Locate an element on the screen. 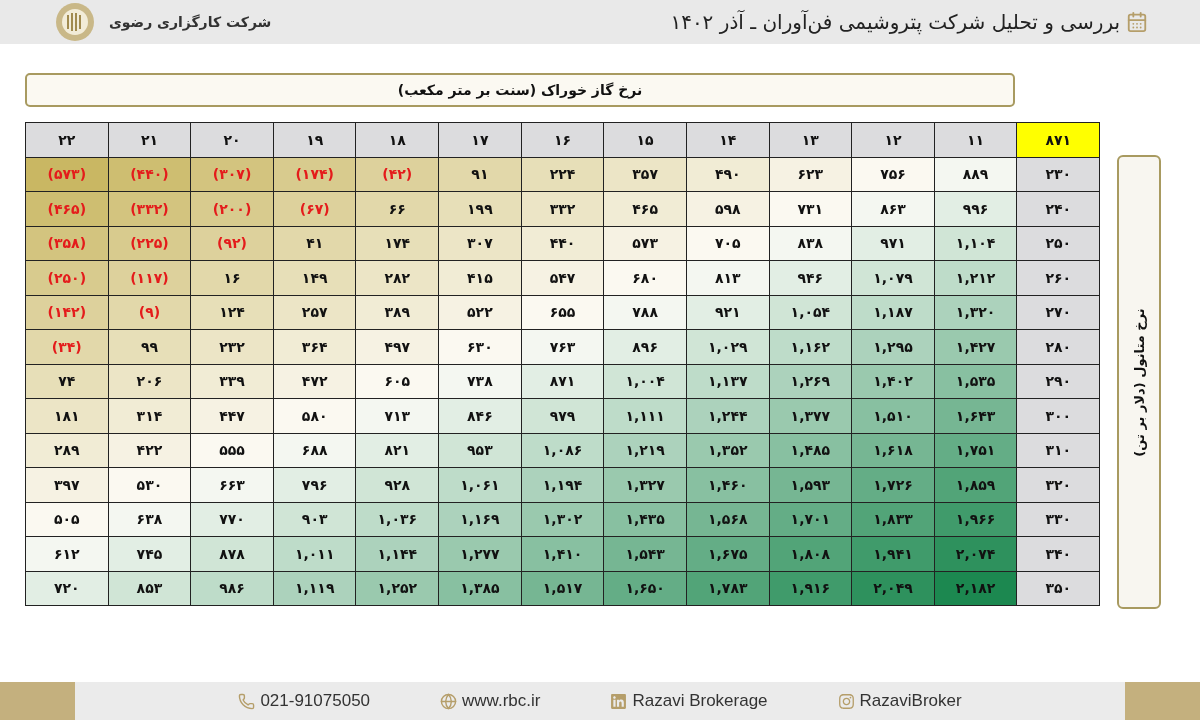 The width and height of the screenshot is (1200, 720). table-cell: ۶۸۰ is located at coordinates (645, 278).